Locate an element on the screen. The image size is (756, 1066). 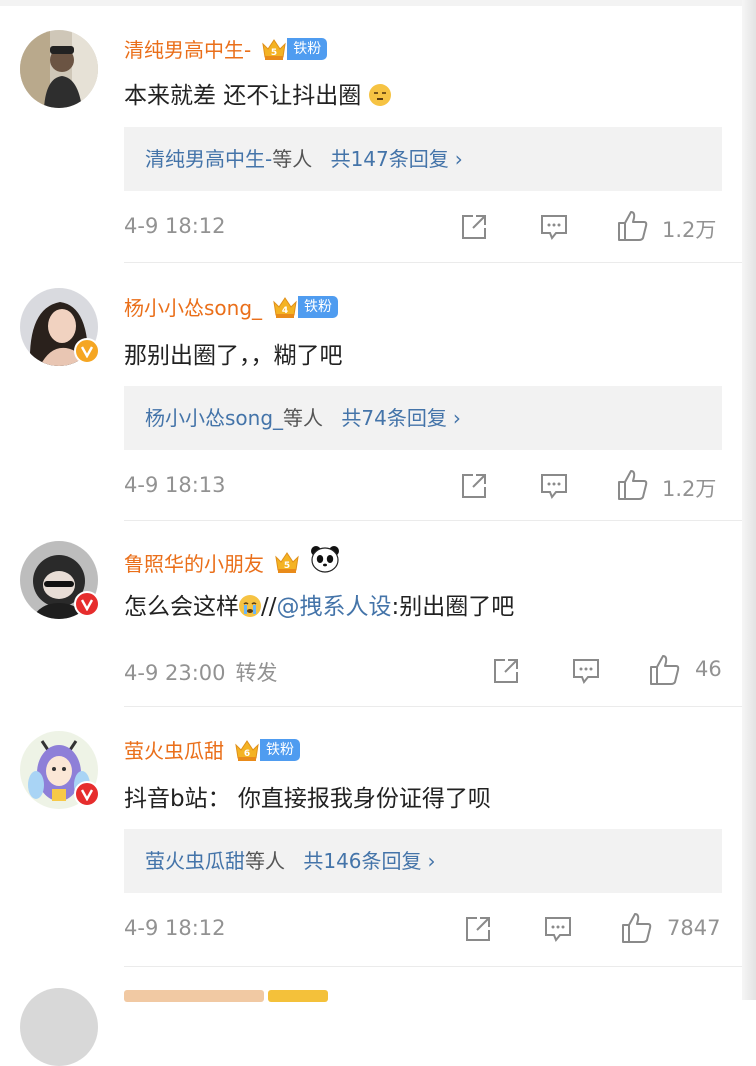
username-partial is located at coordinates (194, 996).